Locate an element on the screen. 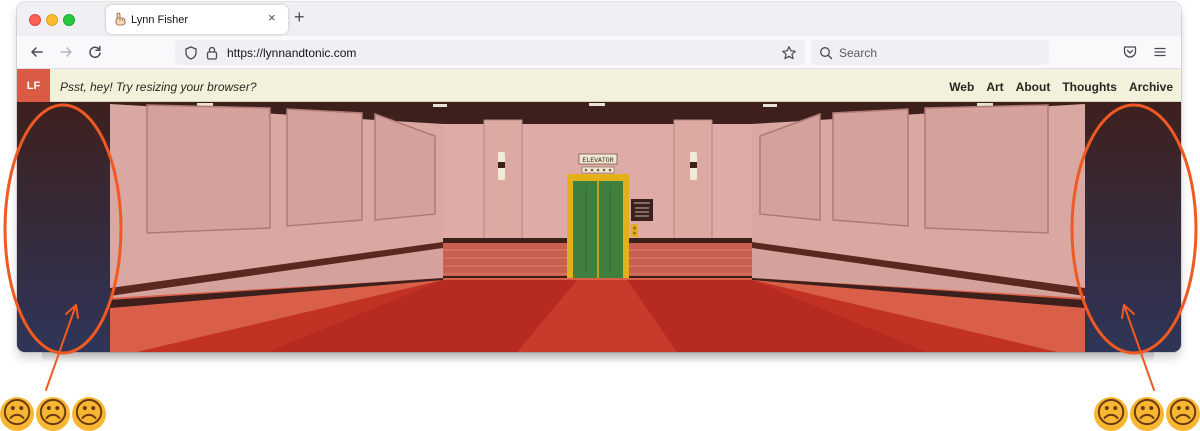 This screenshot has height=431, width=1200. tab-bar: Lynn Fisher × + is located at coordinates (599, 19).